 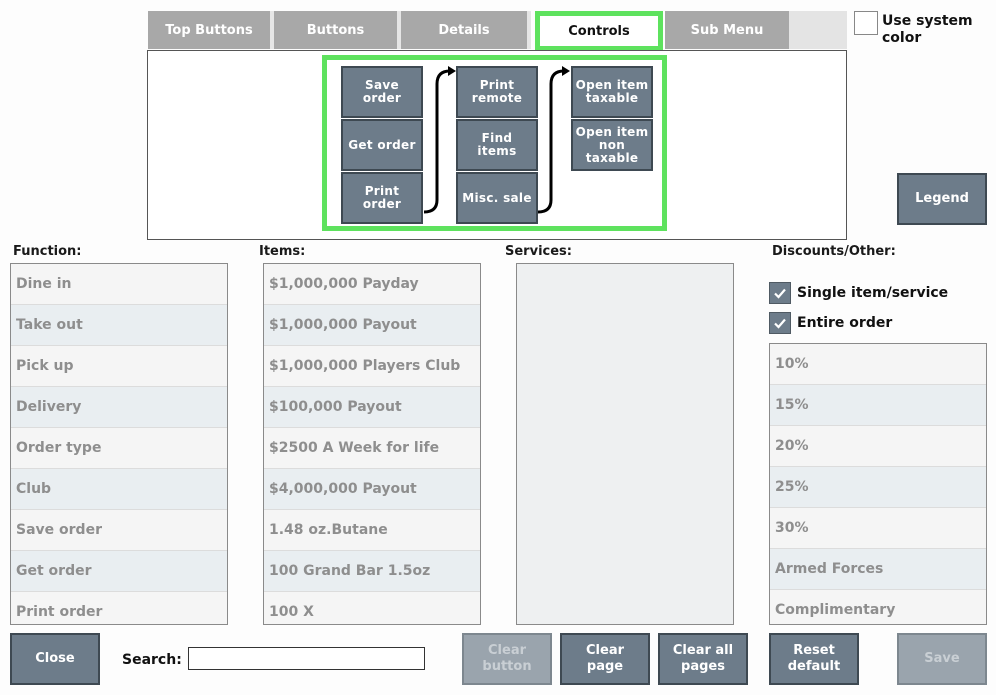 I want to click on clear-all-pages-button: Clear all pages, so click(x=703, y=659).